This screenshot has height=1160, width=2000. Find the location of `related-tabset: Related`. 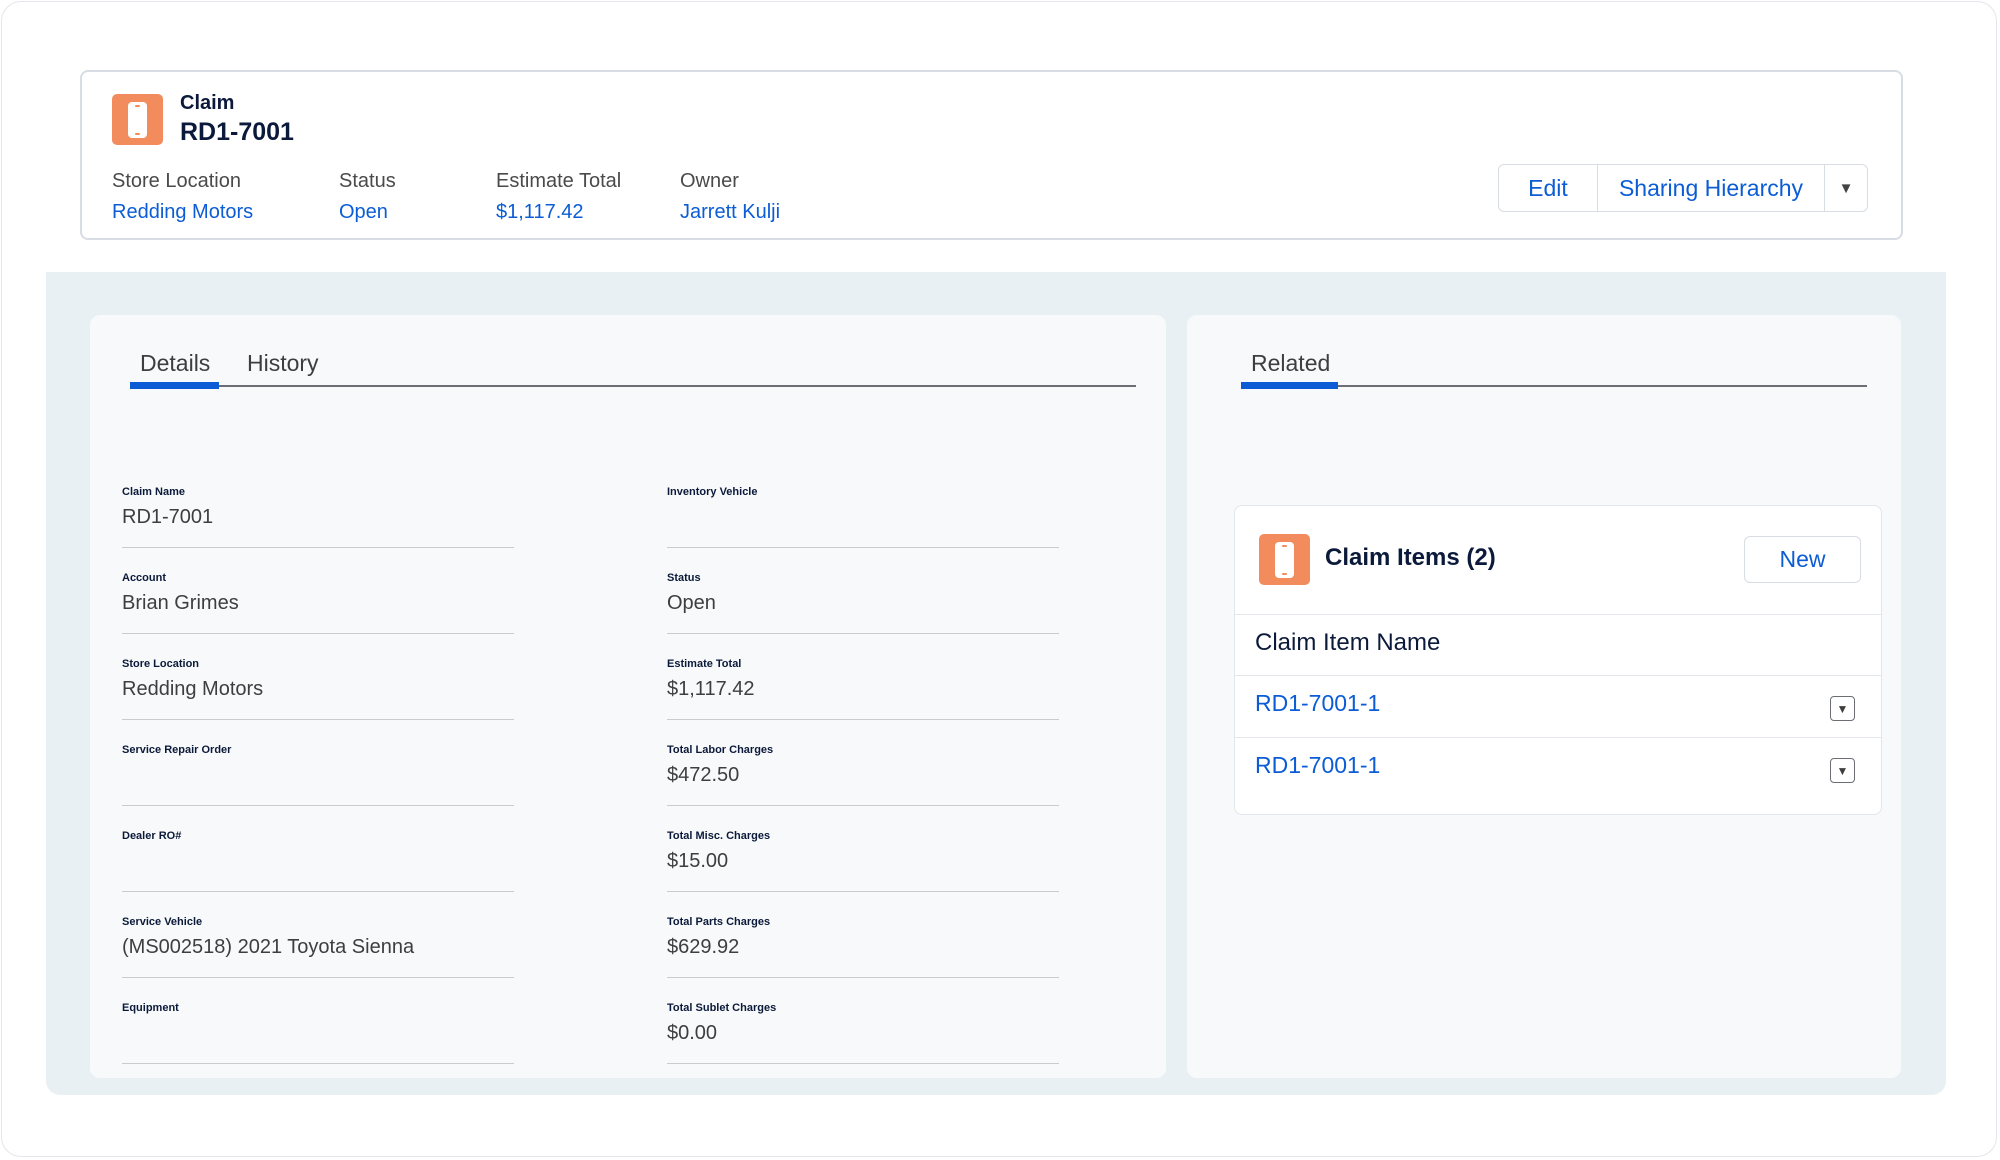

related-tabset: Related is located at coordinates (1554, 367).